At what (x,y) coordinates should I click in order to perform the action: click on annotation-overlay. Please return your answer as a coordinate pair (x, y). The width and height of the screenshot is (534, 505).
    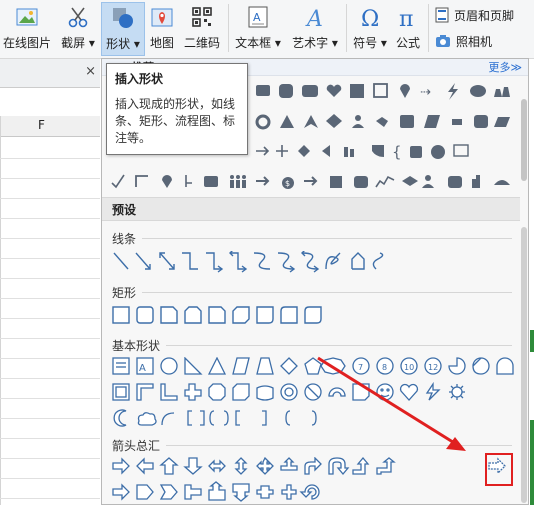
    Looking at the image, I should click on (415, 421).